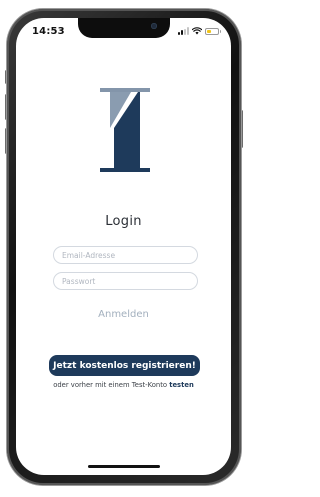  I want to click on signal-bars-icon, so click(183, 31).